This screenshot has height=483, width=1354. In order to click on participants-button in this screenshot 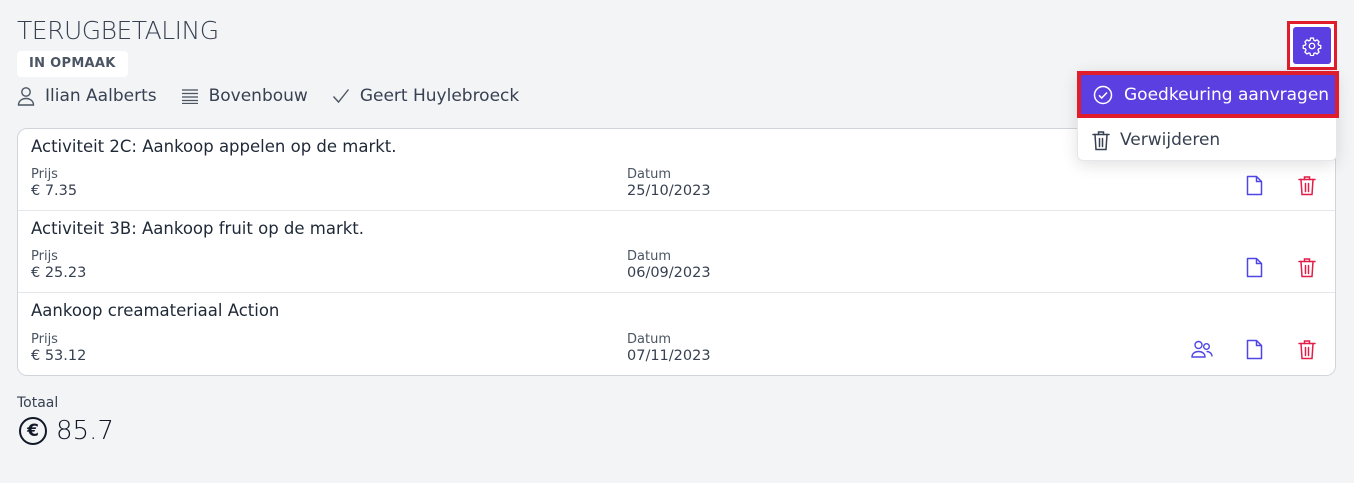, I will do `click(1202, 349)`.